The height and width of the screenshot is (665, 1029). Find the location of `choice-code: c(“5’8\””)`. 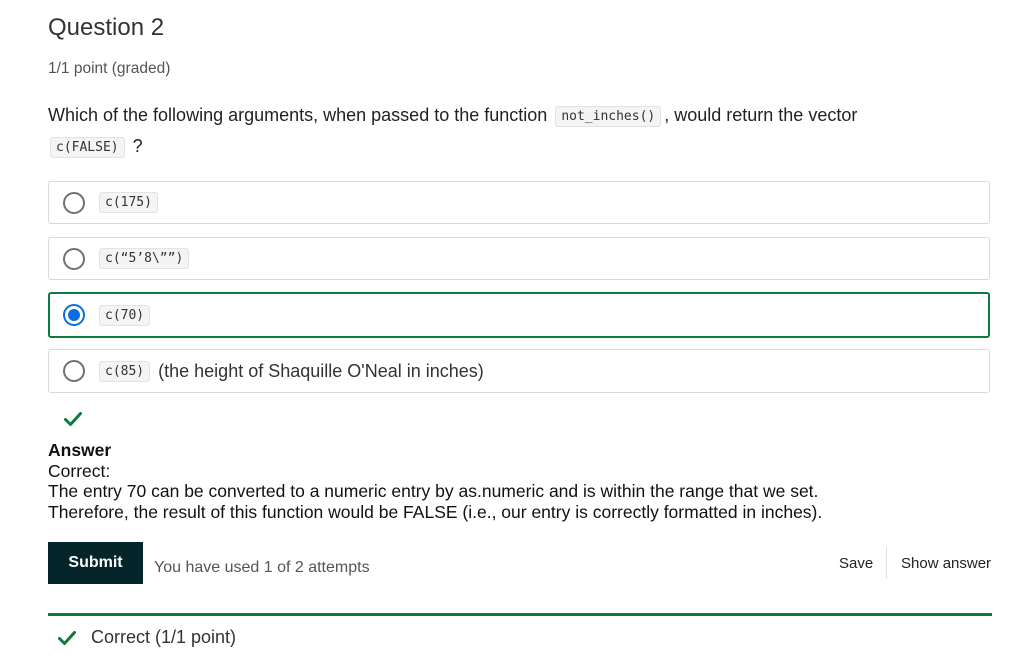

choice-code: c(“5’8\””) is located at coordinates (144, 258).